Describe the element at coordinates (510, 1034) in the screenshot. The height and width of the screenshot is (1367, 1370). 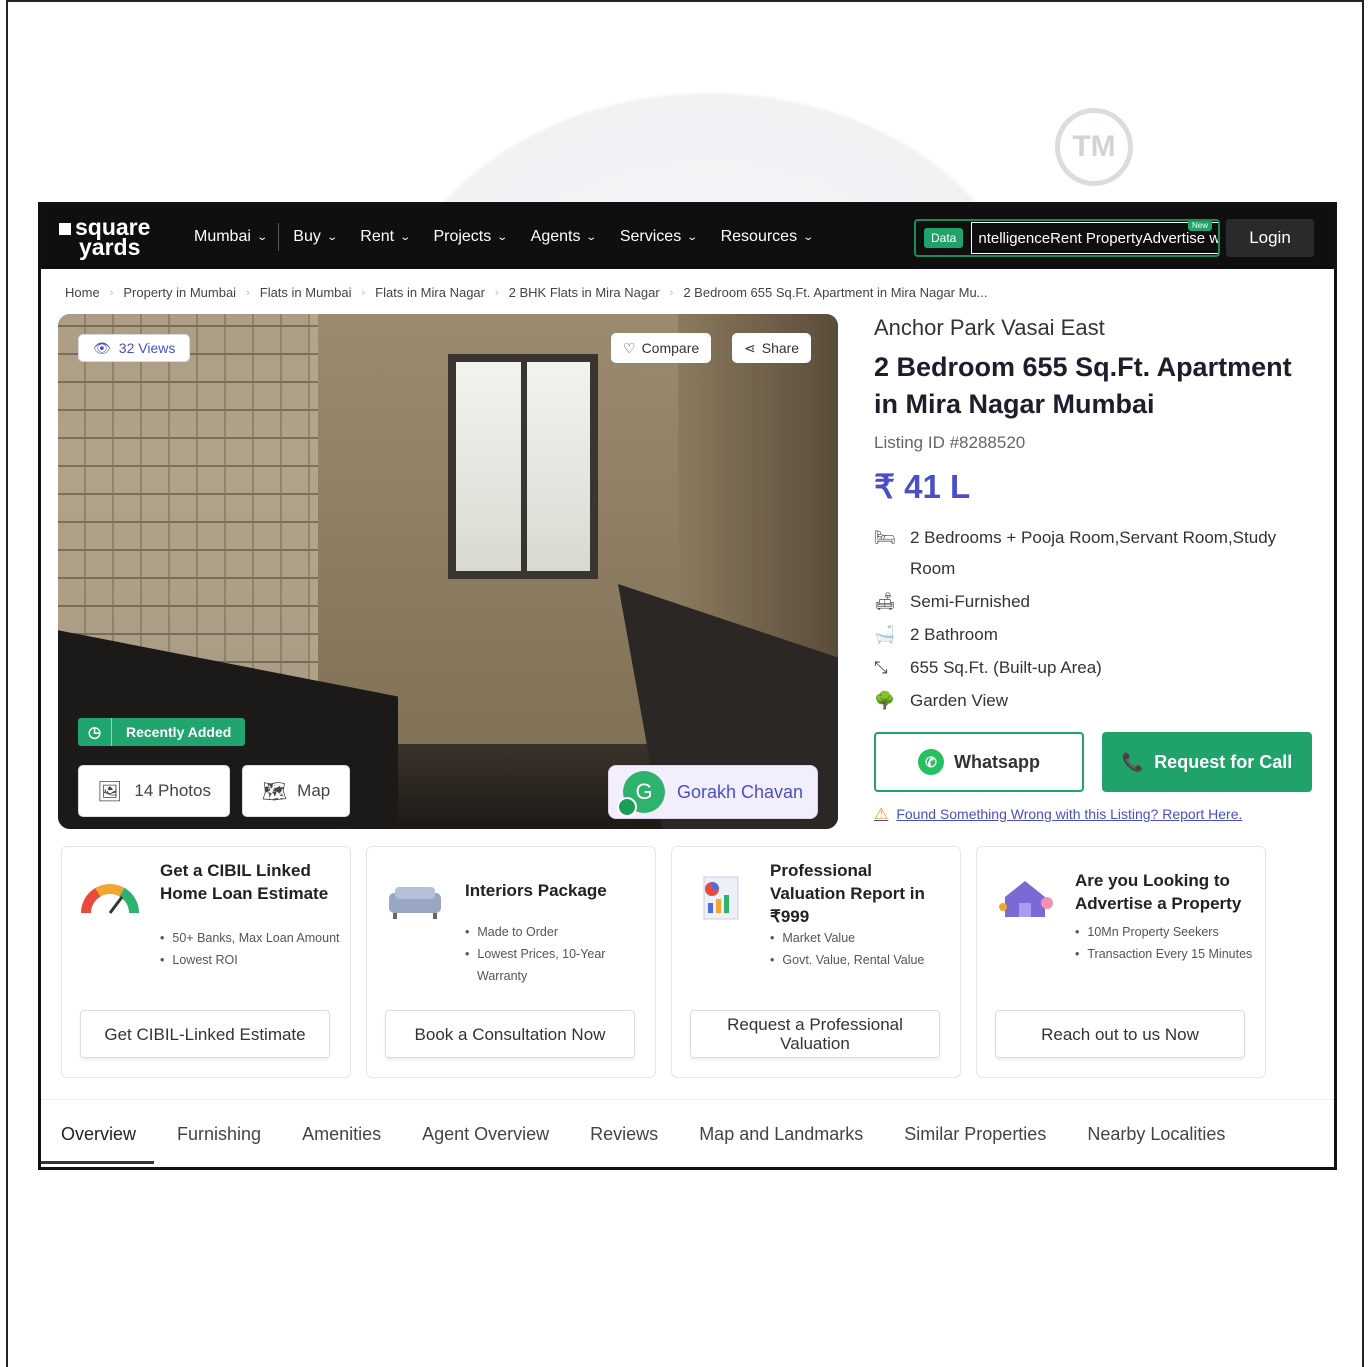
I see `book-consultation-button: Book a Consultation Now` at that location.